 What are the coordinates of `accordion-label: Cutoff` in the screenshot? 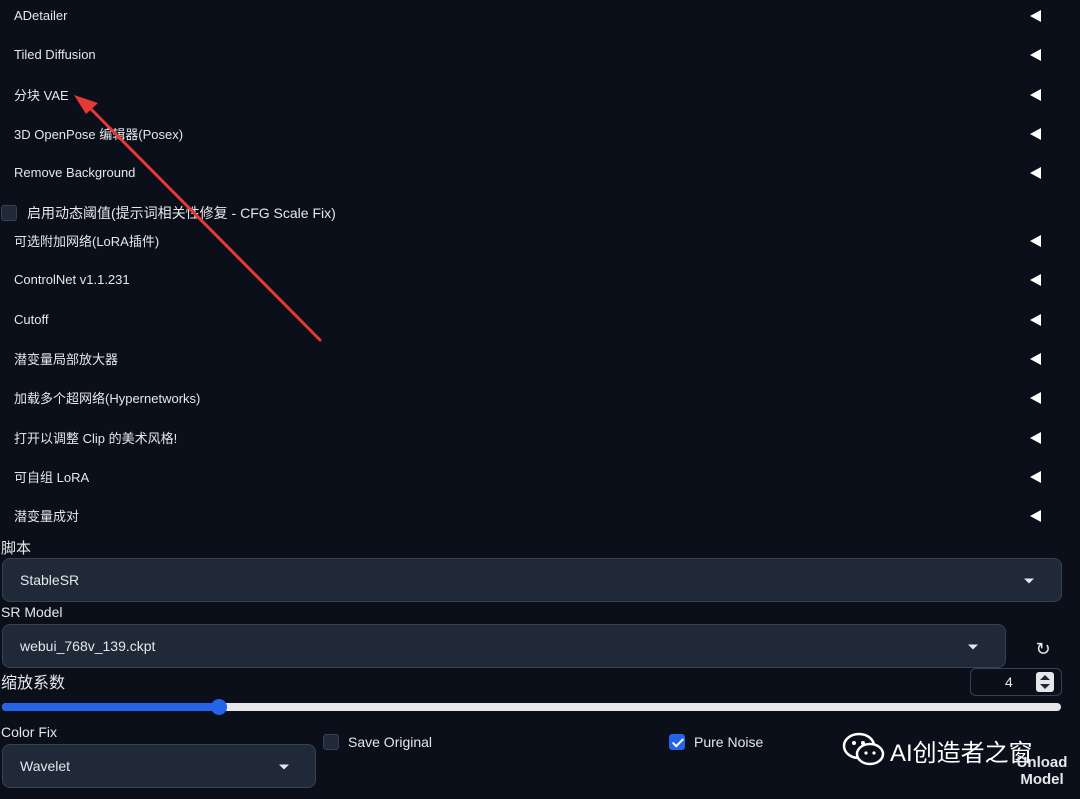 It's located at (31, 319).